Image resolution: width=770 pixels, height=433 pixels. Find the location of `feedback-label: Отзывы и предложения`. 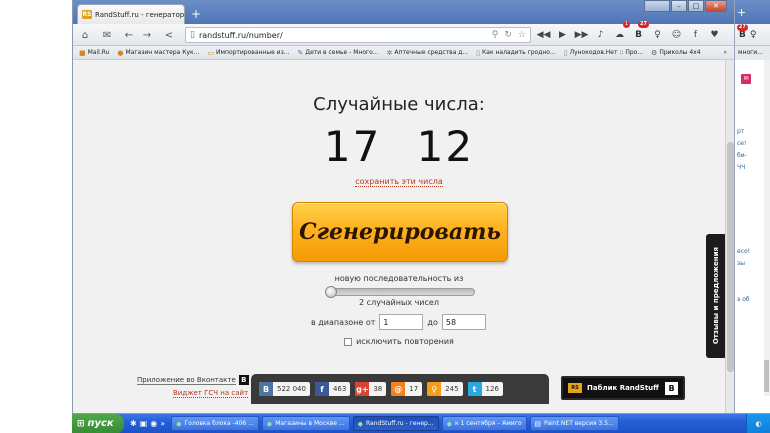

feedback-label: Отзывы и предложения is located at coordinates (715, 296).